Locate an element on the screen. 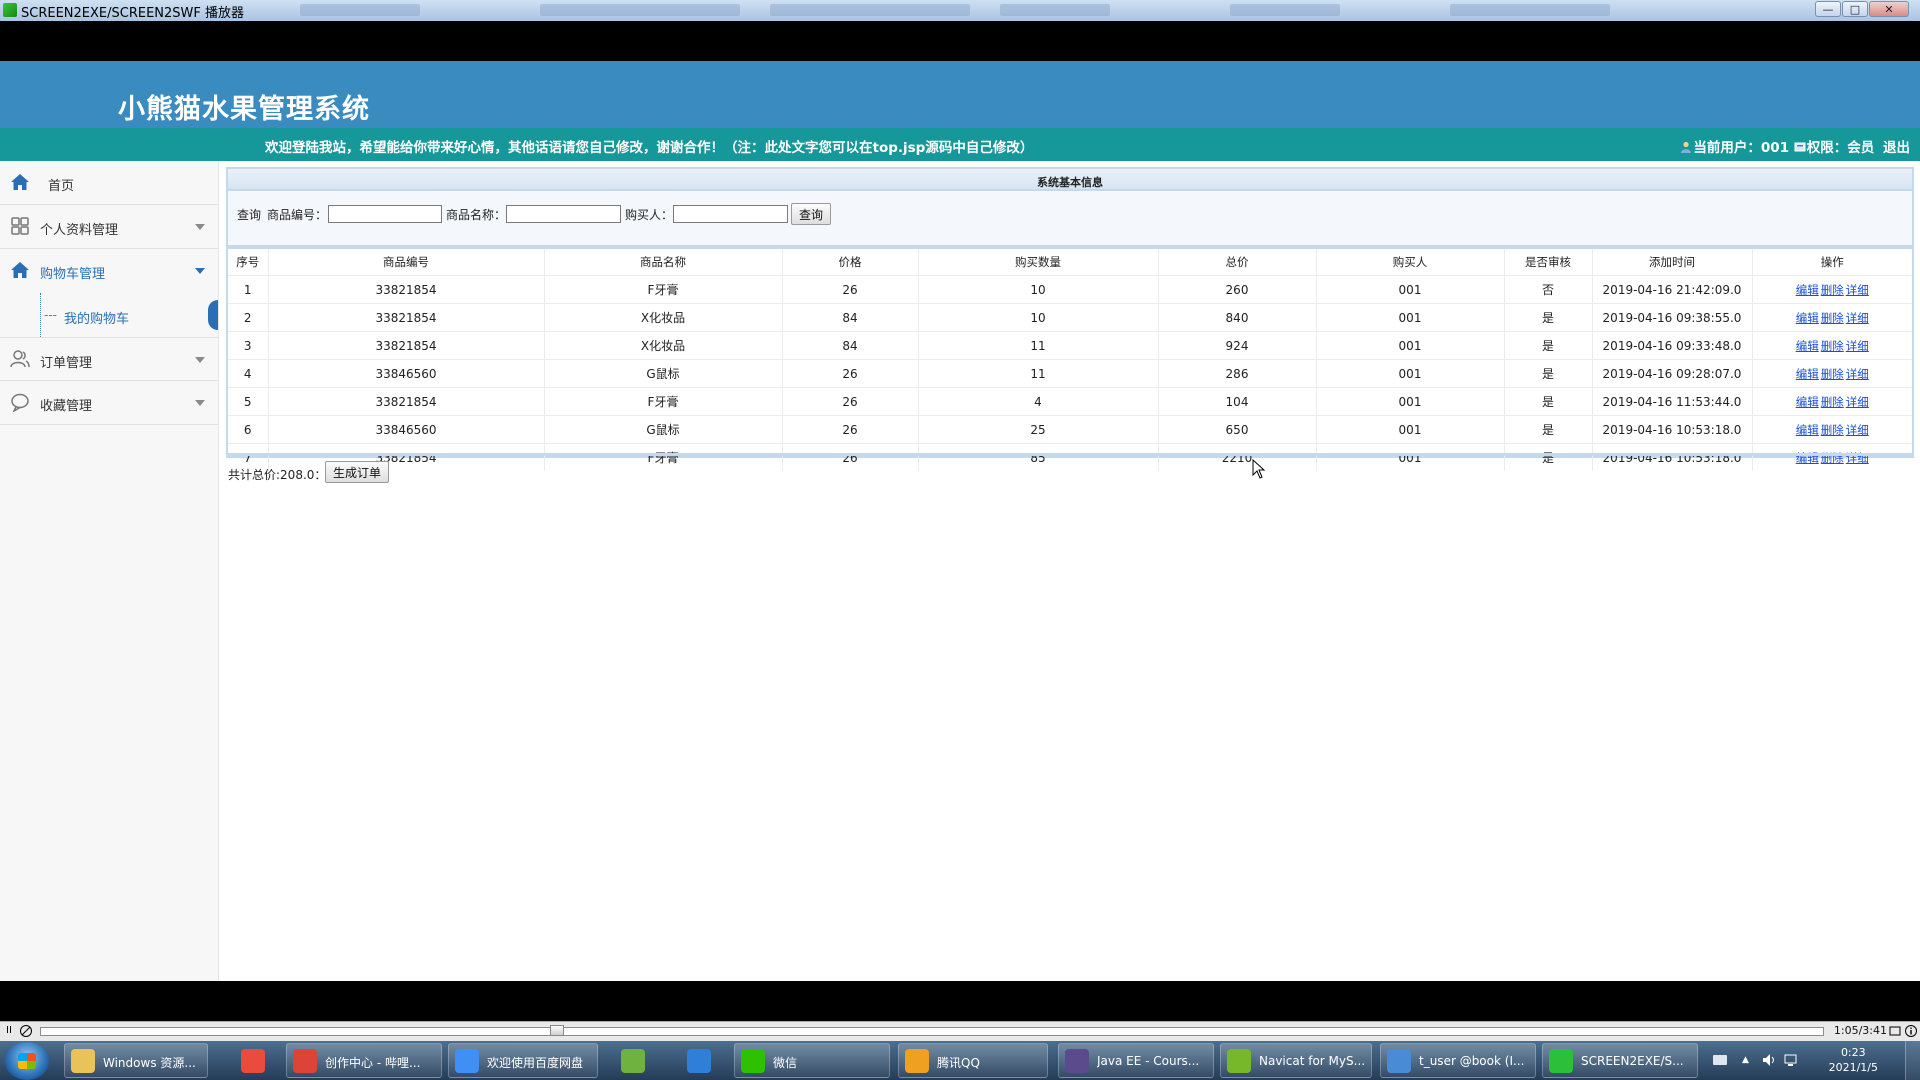  total-cell: 104 is located at coordinates (1236, 401).